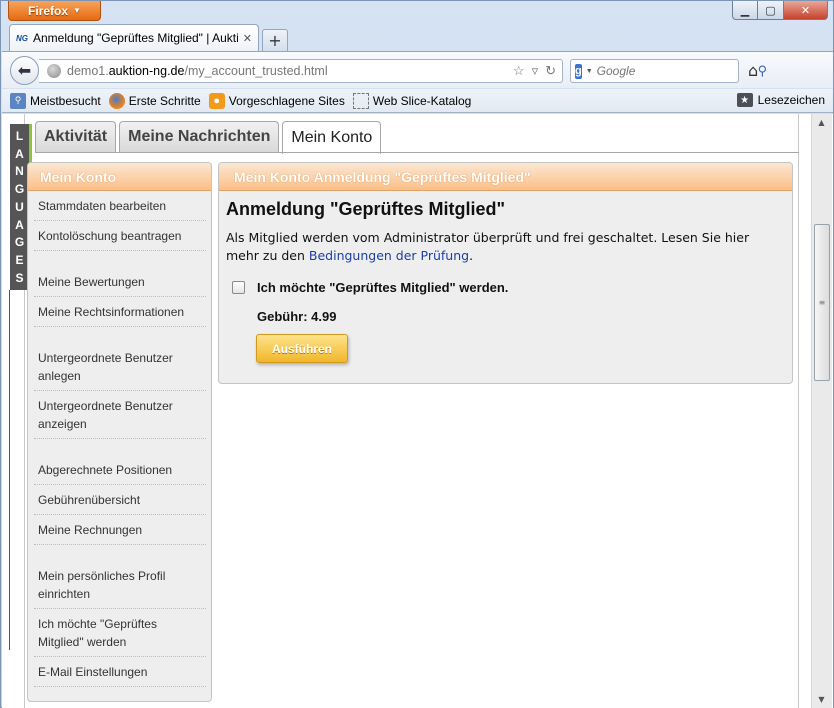  What do you see at coordinates (821, 411) in the screenshot?
I see `vertical-scrollbar: ▲ ≡ ▼` at bounding box center [821, 411].